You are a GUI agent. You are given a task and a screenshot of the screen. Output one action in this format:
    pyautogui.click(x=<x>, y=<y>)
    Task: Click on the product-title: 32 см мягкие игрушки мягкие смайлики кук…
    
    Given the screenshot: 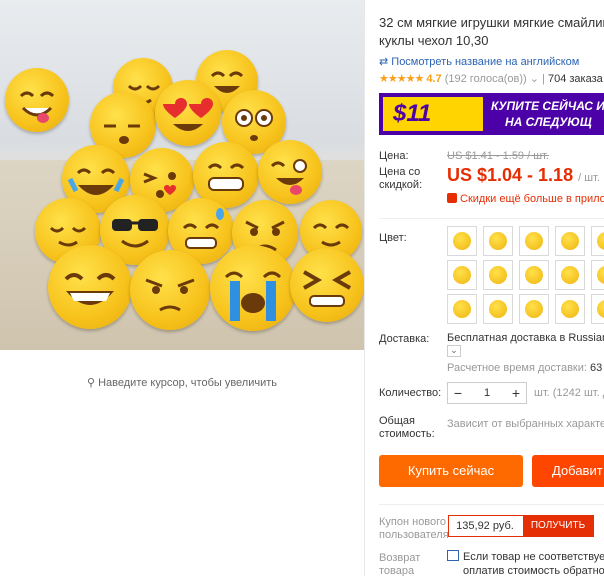 What is the action you would take?
    pyautogui.click(x=491, y=32)
    